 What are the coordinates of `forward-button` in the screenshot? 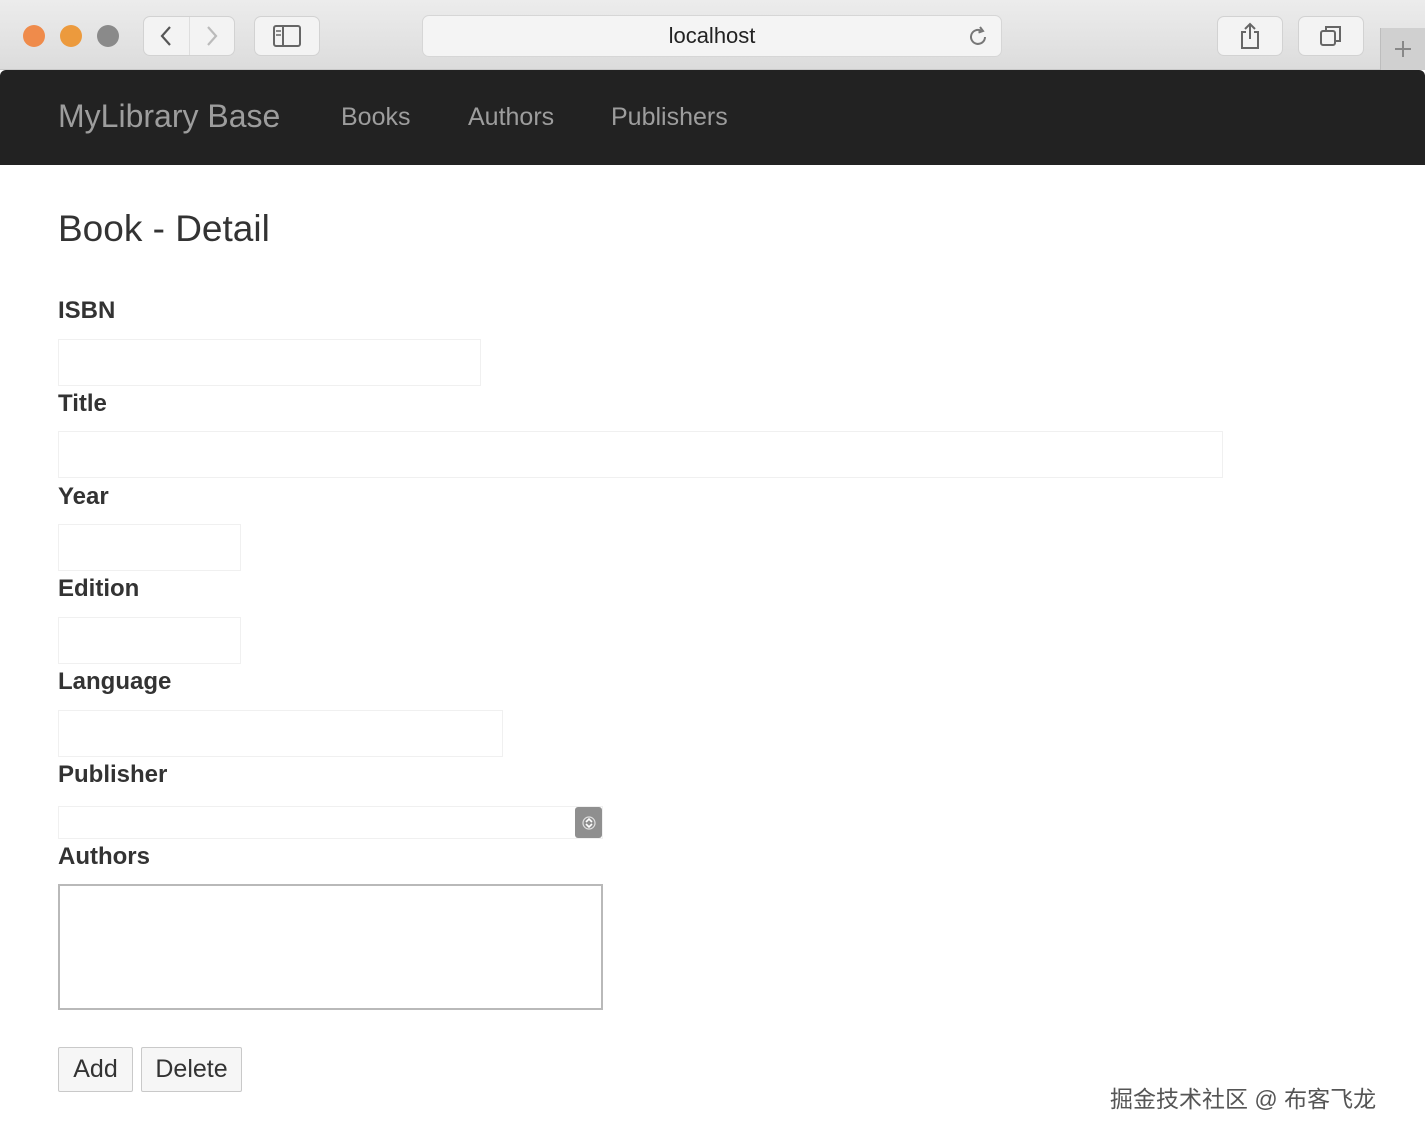 It's located at (211, 36).